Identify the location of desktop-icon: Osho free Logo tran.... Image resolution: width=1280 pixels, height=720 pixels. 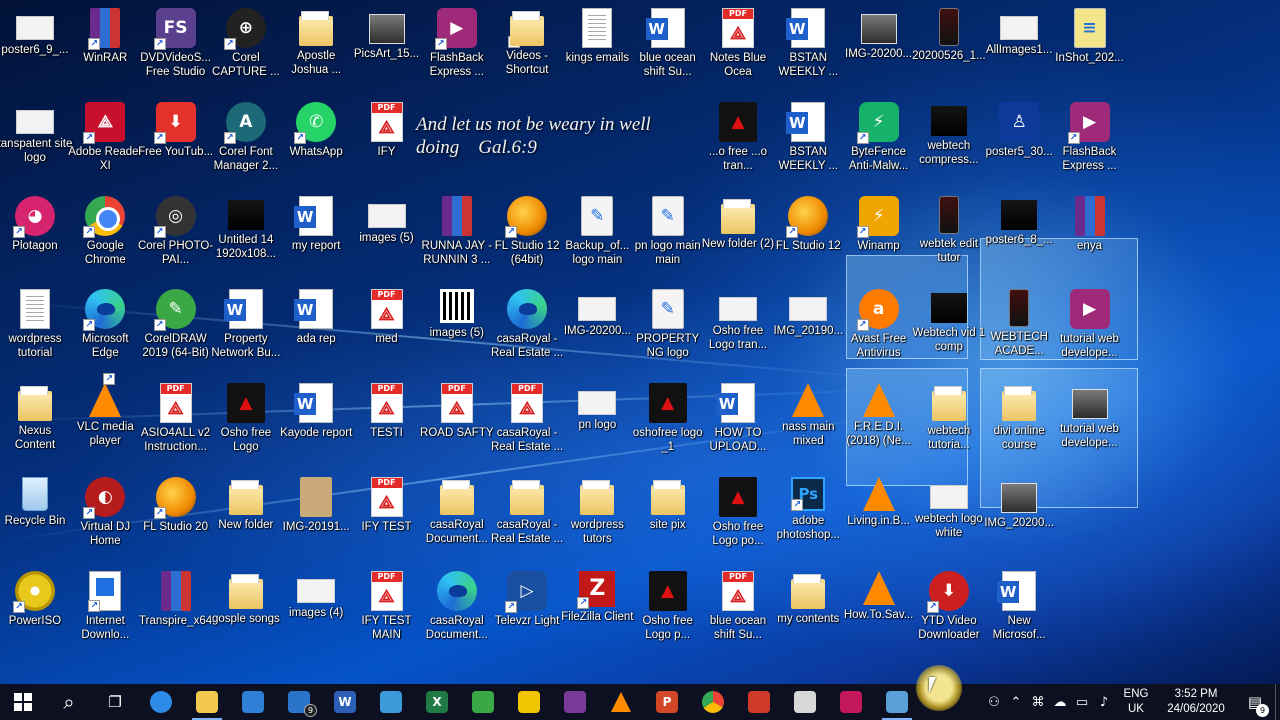
(738, 329).